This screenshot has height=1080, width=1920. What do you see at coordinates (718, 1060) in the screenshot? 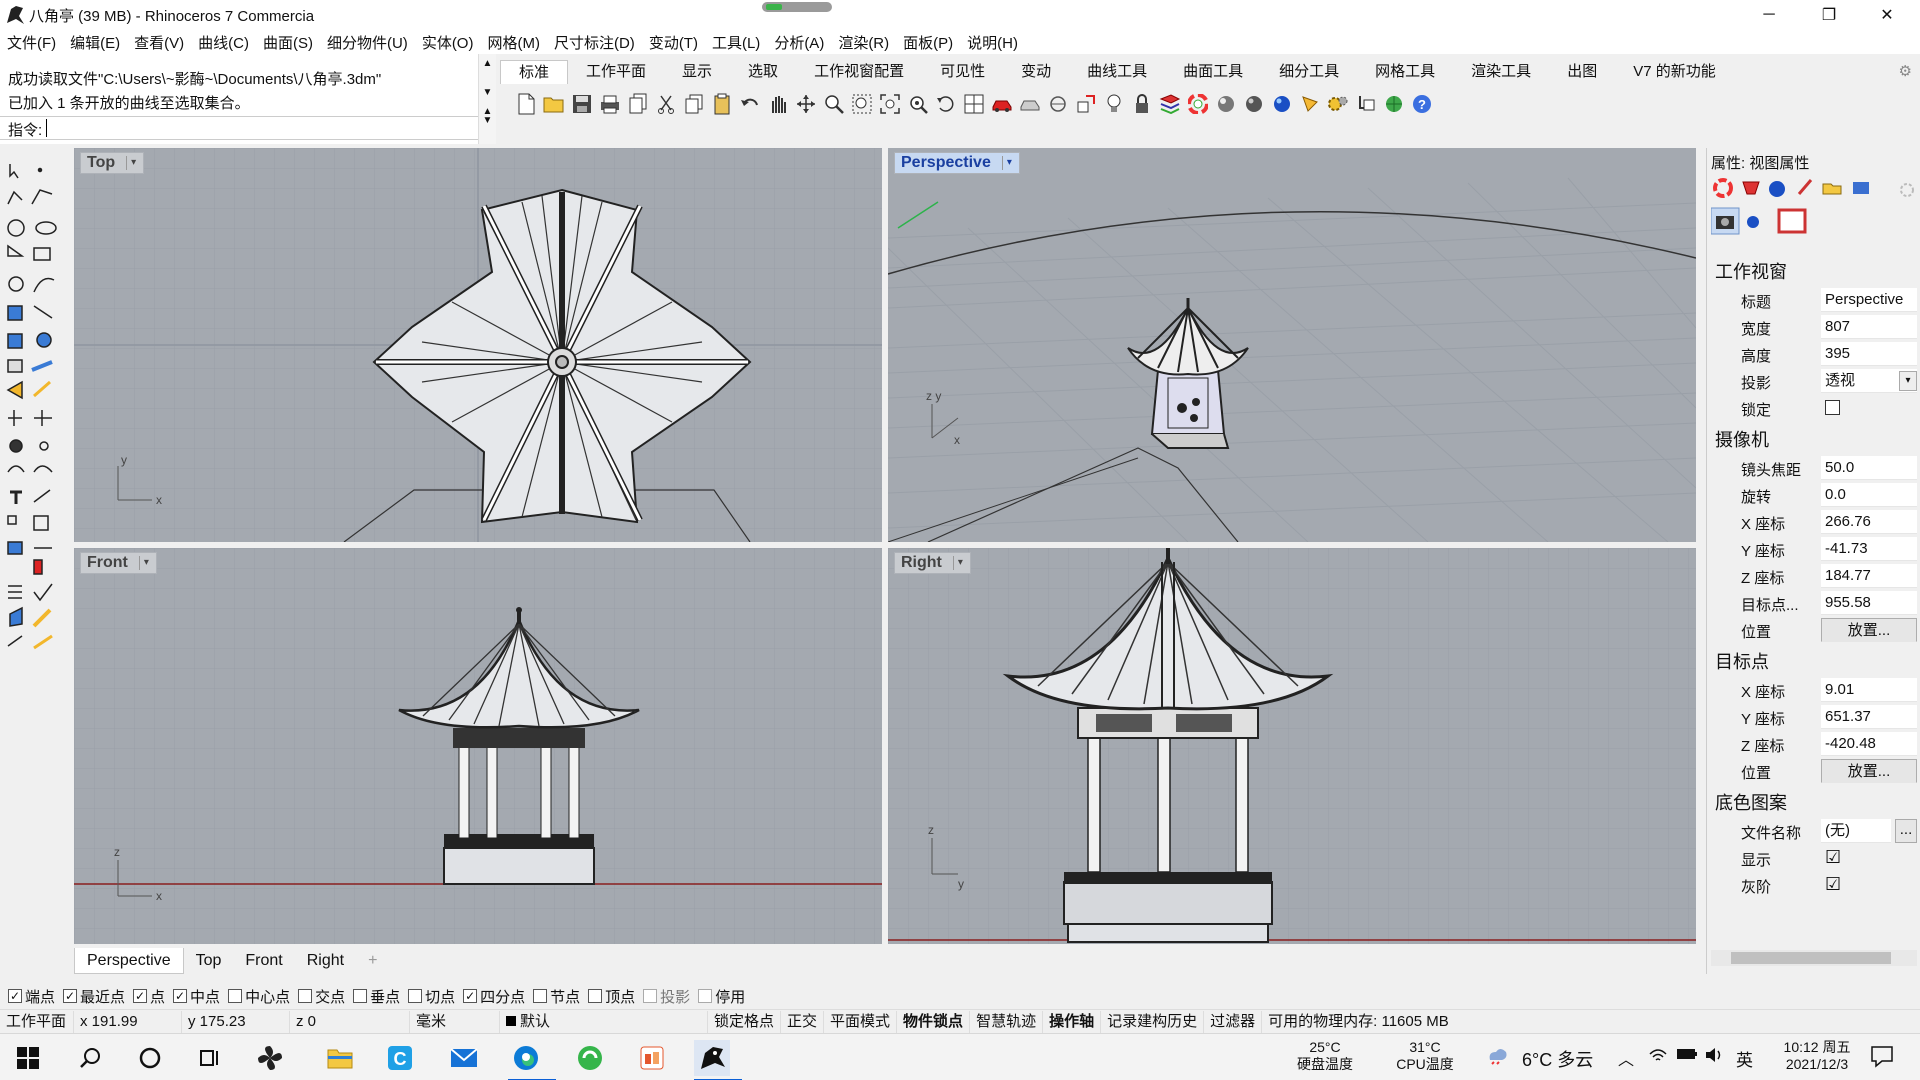
I see `rhino-taskbar-icon` at bounding box center [718, 1060].